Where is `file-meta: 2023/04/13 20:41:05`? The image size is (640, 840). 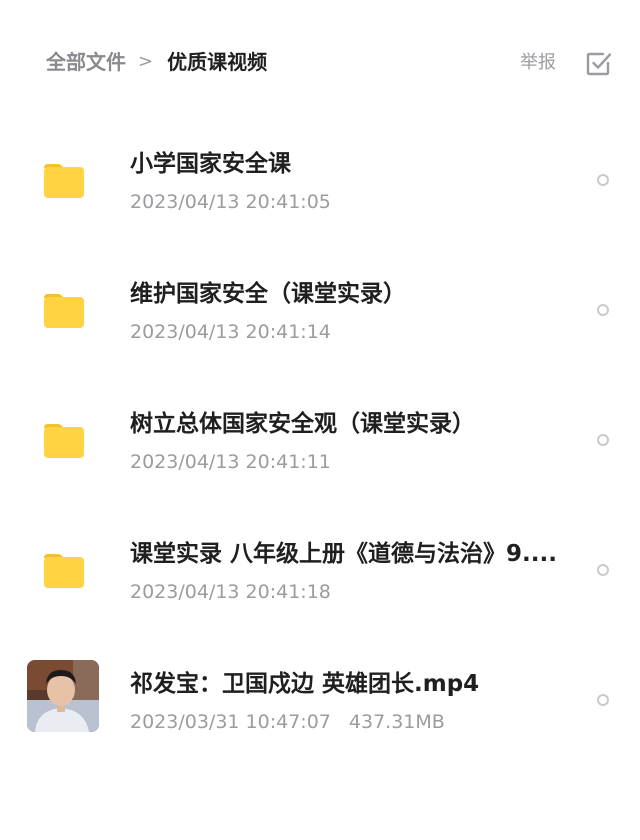
file-meta: 2023/04/13 20:41:05 is located at coordinates (230, 202).